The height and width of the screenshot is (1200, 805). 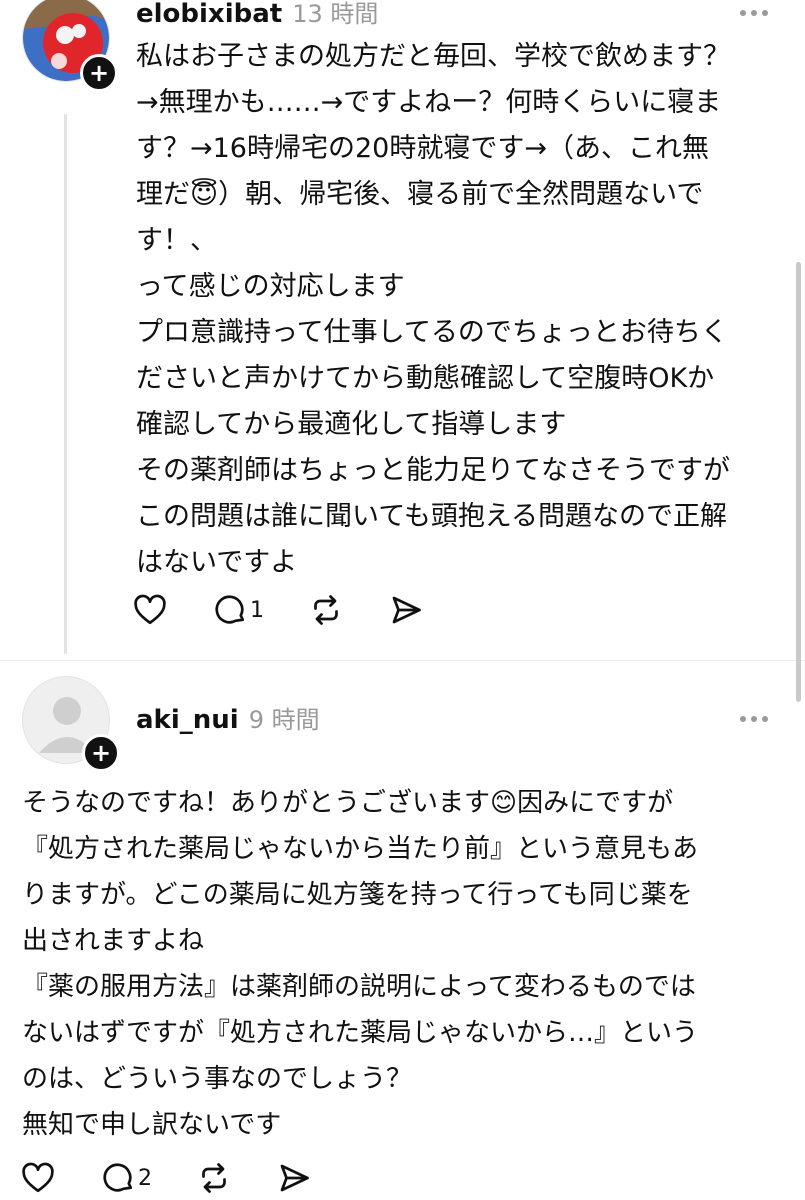 I want to click on post-actions: 1, so click(x=300, y=610).